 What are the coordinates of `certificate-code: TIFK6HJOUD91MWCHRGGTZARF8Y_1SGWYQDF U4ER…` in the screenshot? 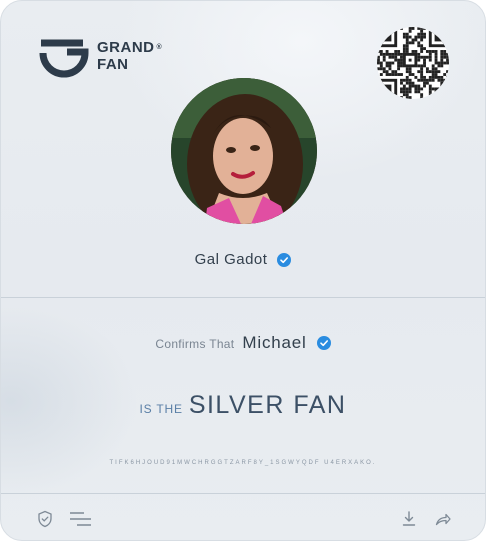 It's located at (243, 463).